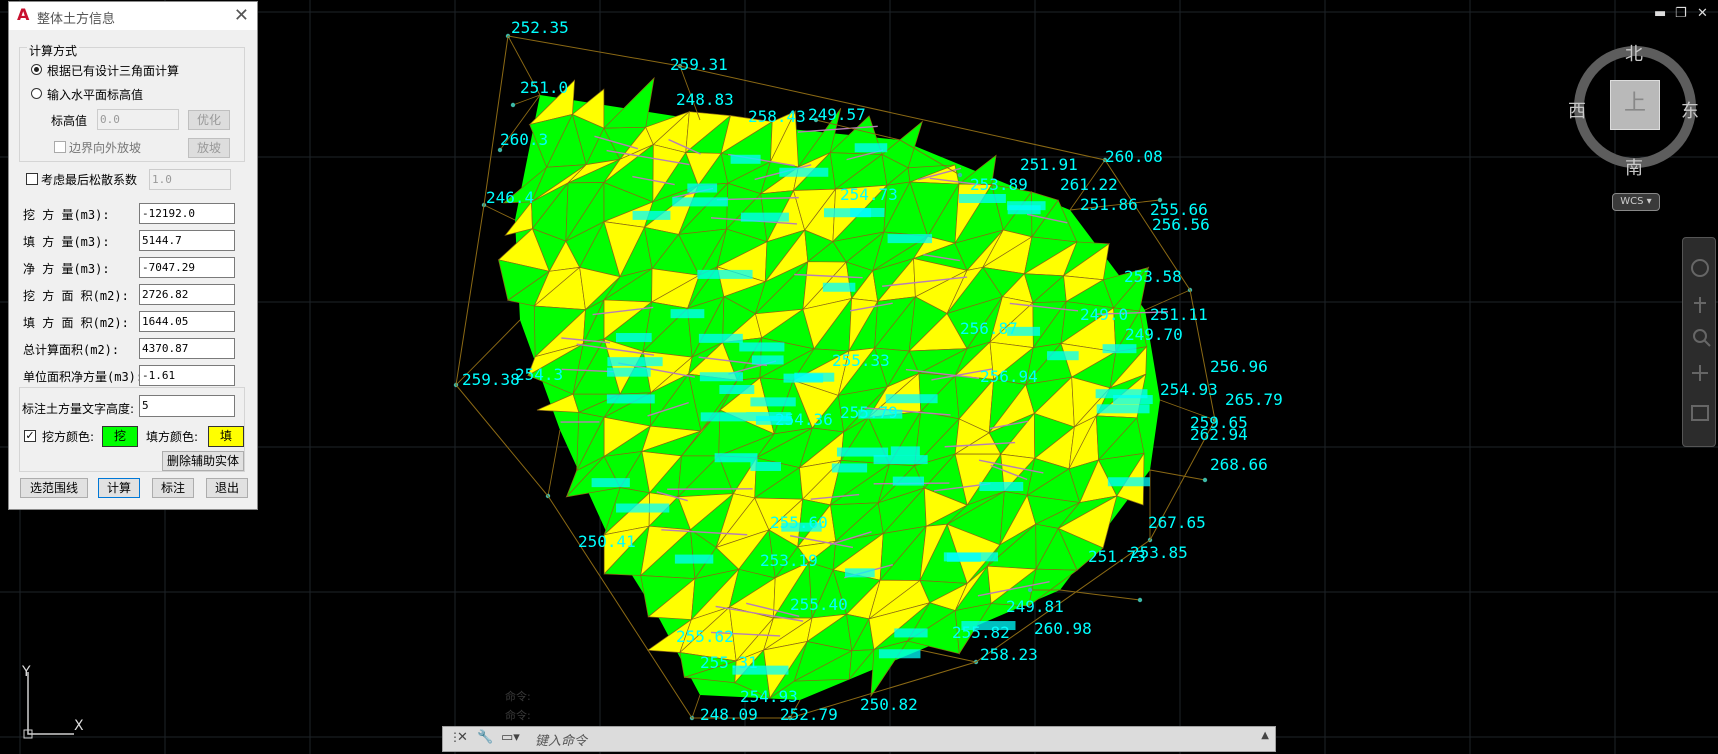  I want to click on elevation-label: 255.40, so click(819, 604).